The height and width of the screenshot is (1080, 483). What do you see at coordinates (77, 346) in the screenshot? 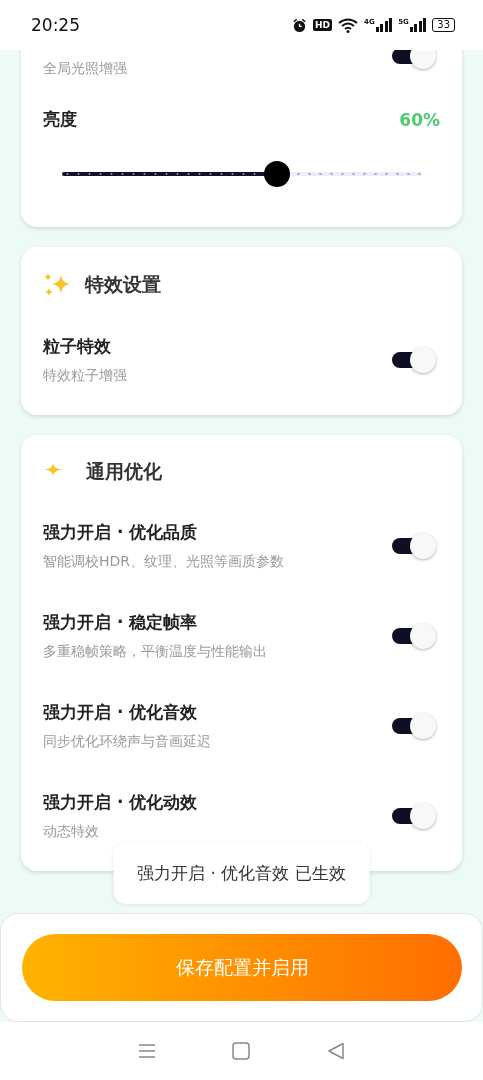
I see `setting-title: 粒子特效` at bounding box center [77, 346].